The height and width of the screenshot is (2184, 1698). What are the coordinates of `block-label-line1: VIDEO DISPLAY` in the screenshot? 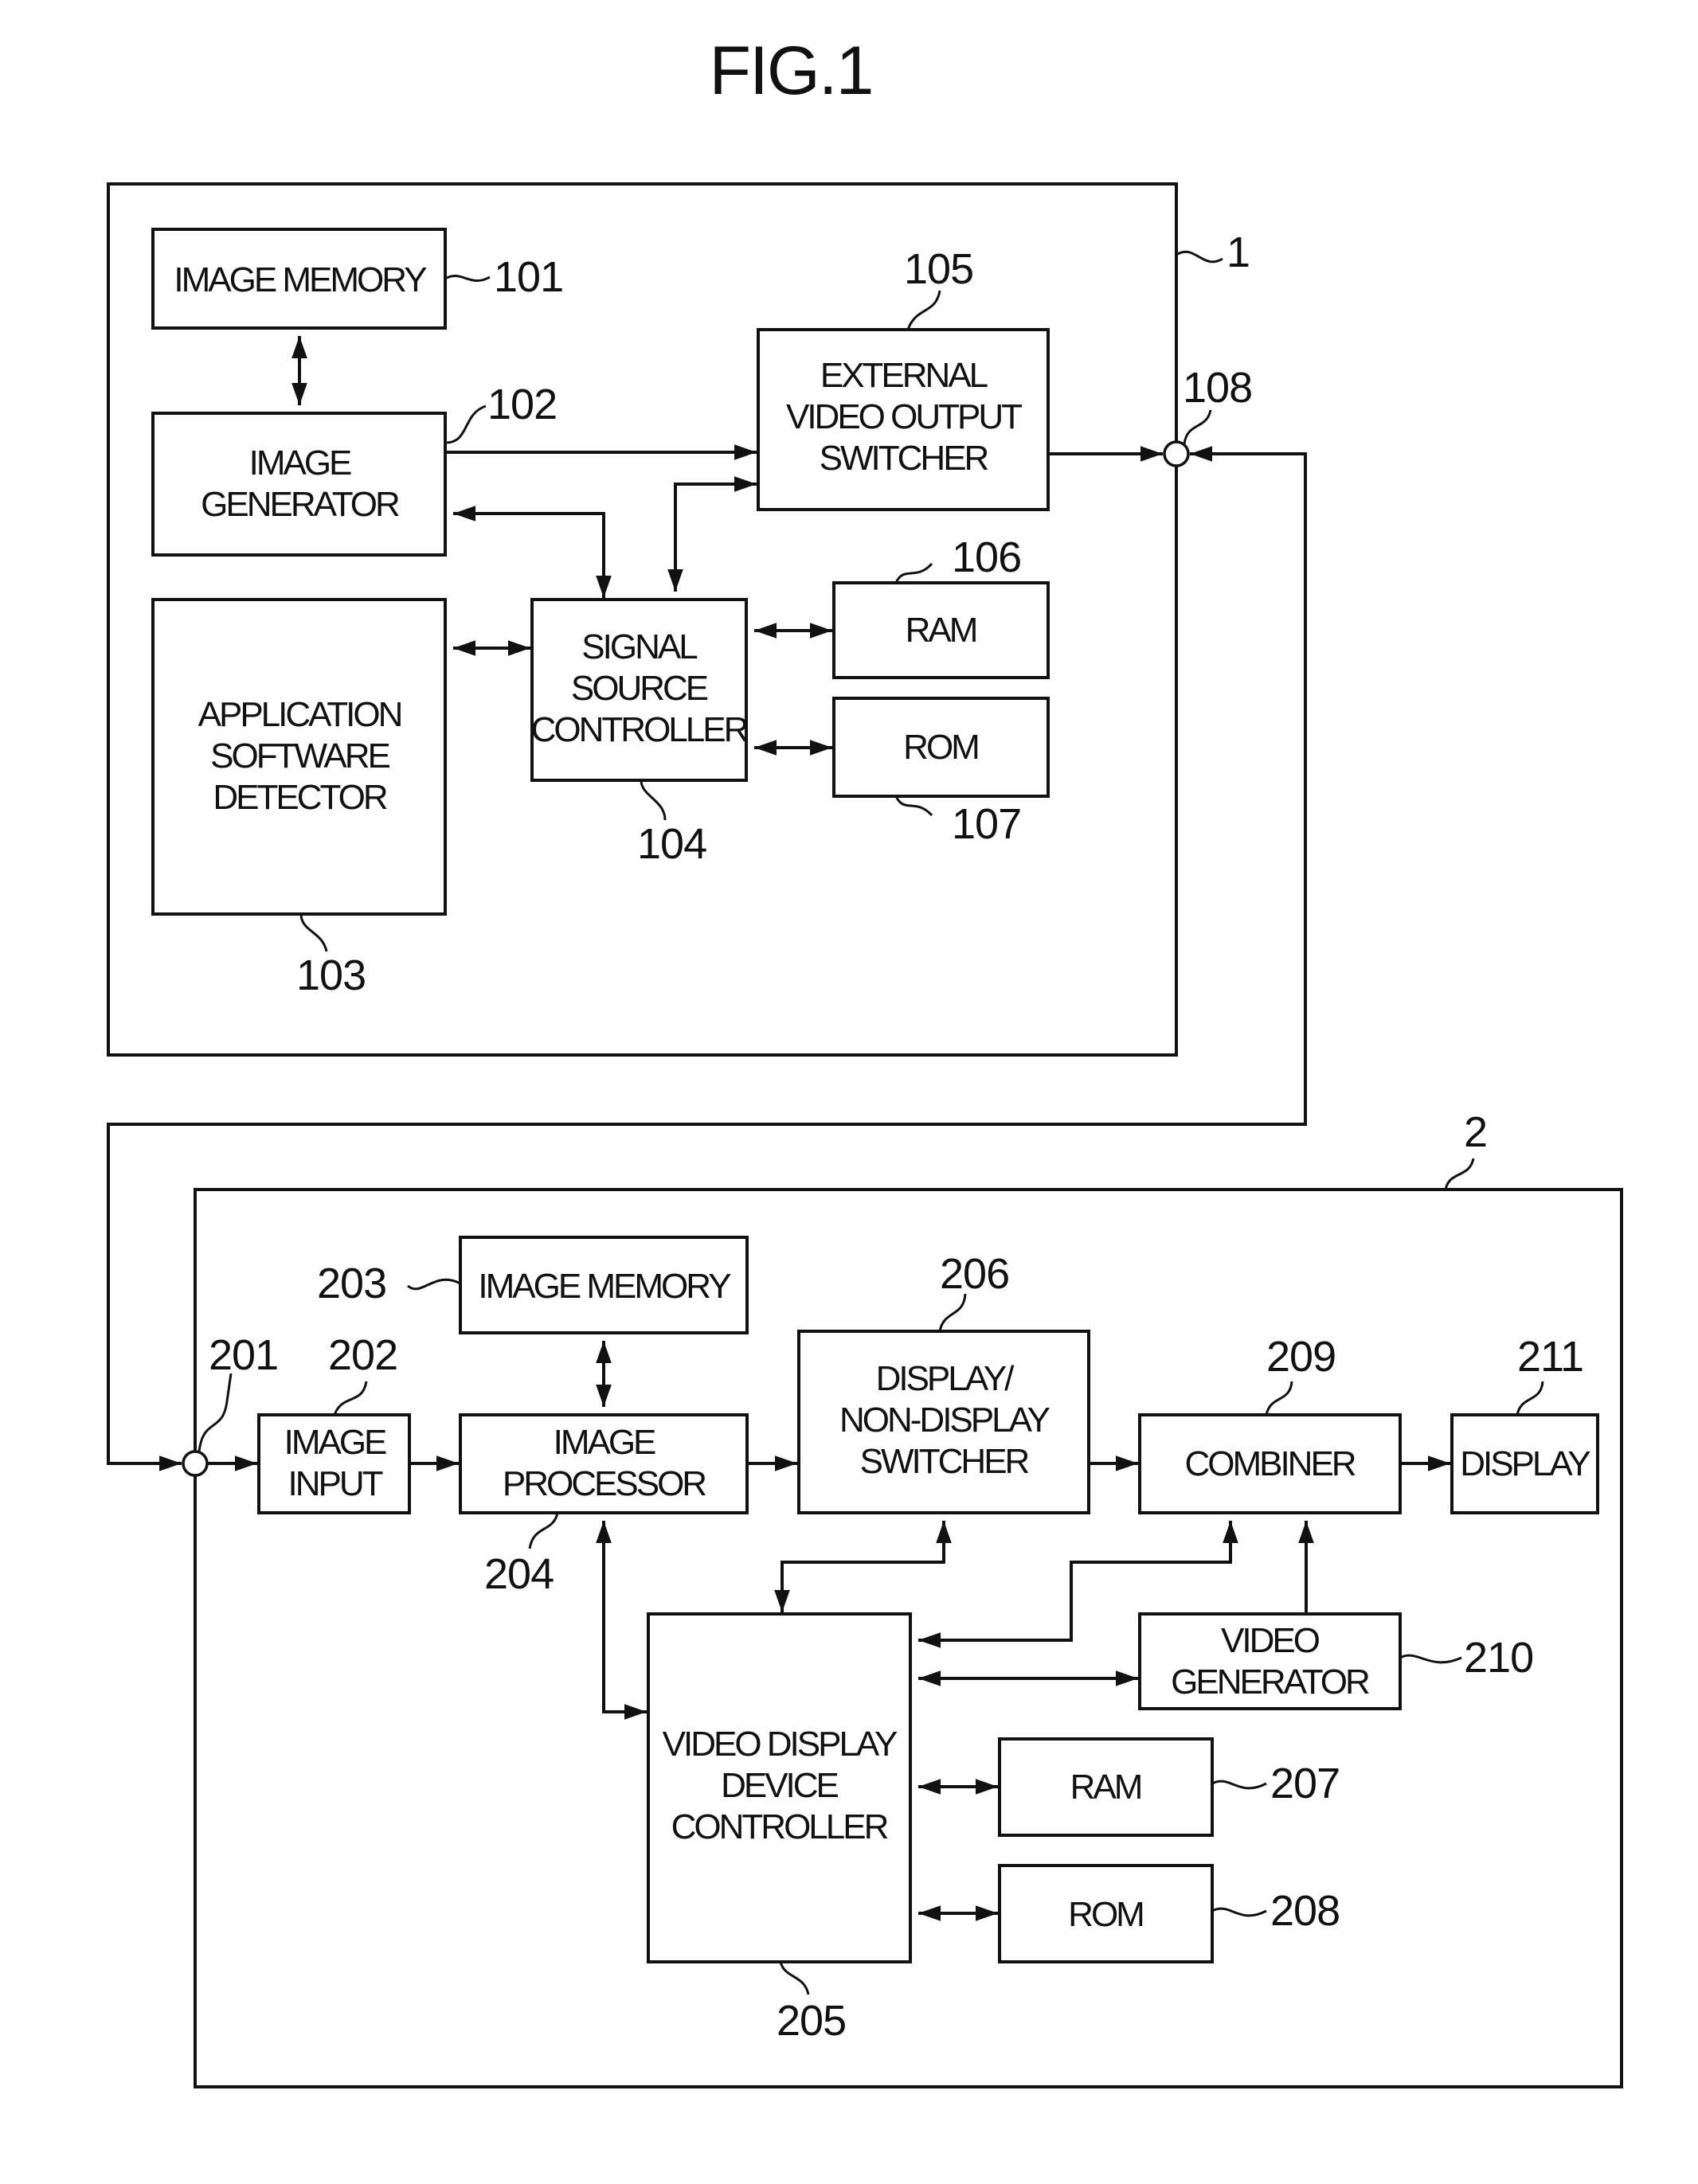 It's located at (781, 1744).